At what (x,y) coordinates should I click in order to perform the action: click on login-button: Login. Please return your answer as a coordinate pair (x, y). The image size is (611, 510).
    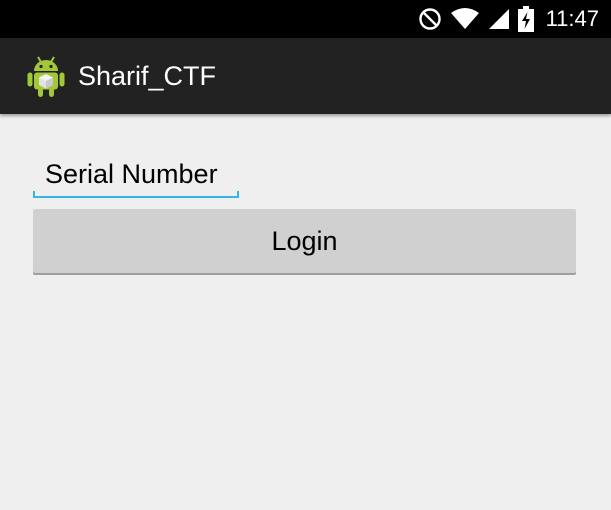
    Looking at the image, I should click on (304, 241).